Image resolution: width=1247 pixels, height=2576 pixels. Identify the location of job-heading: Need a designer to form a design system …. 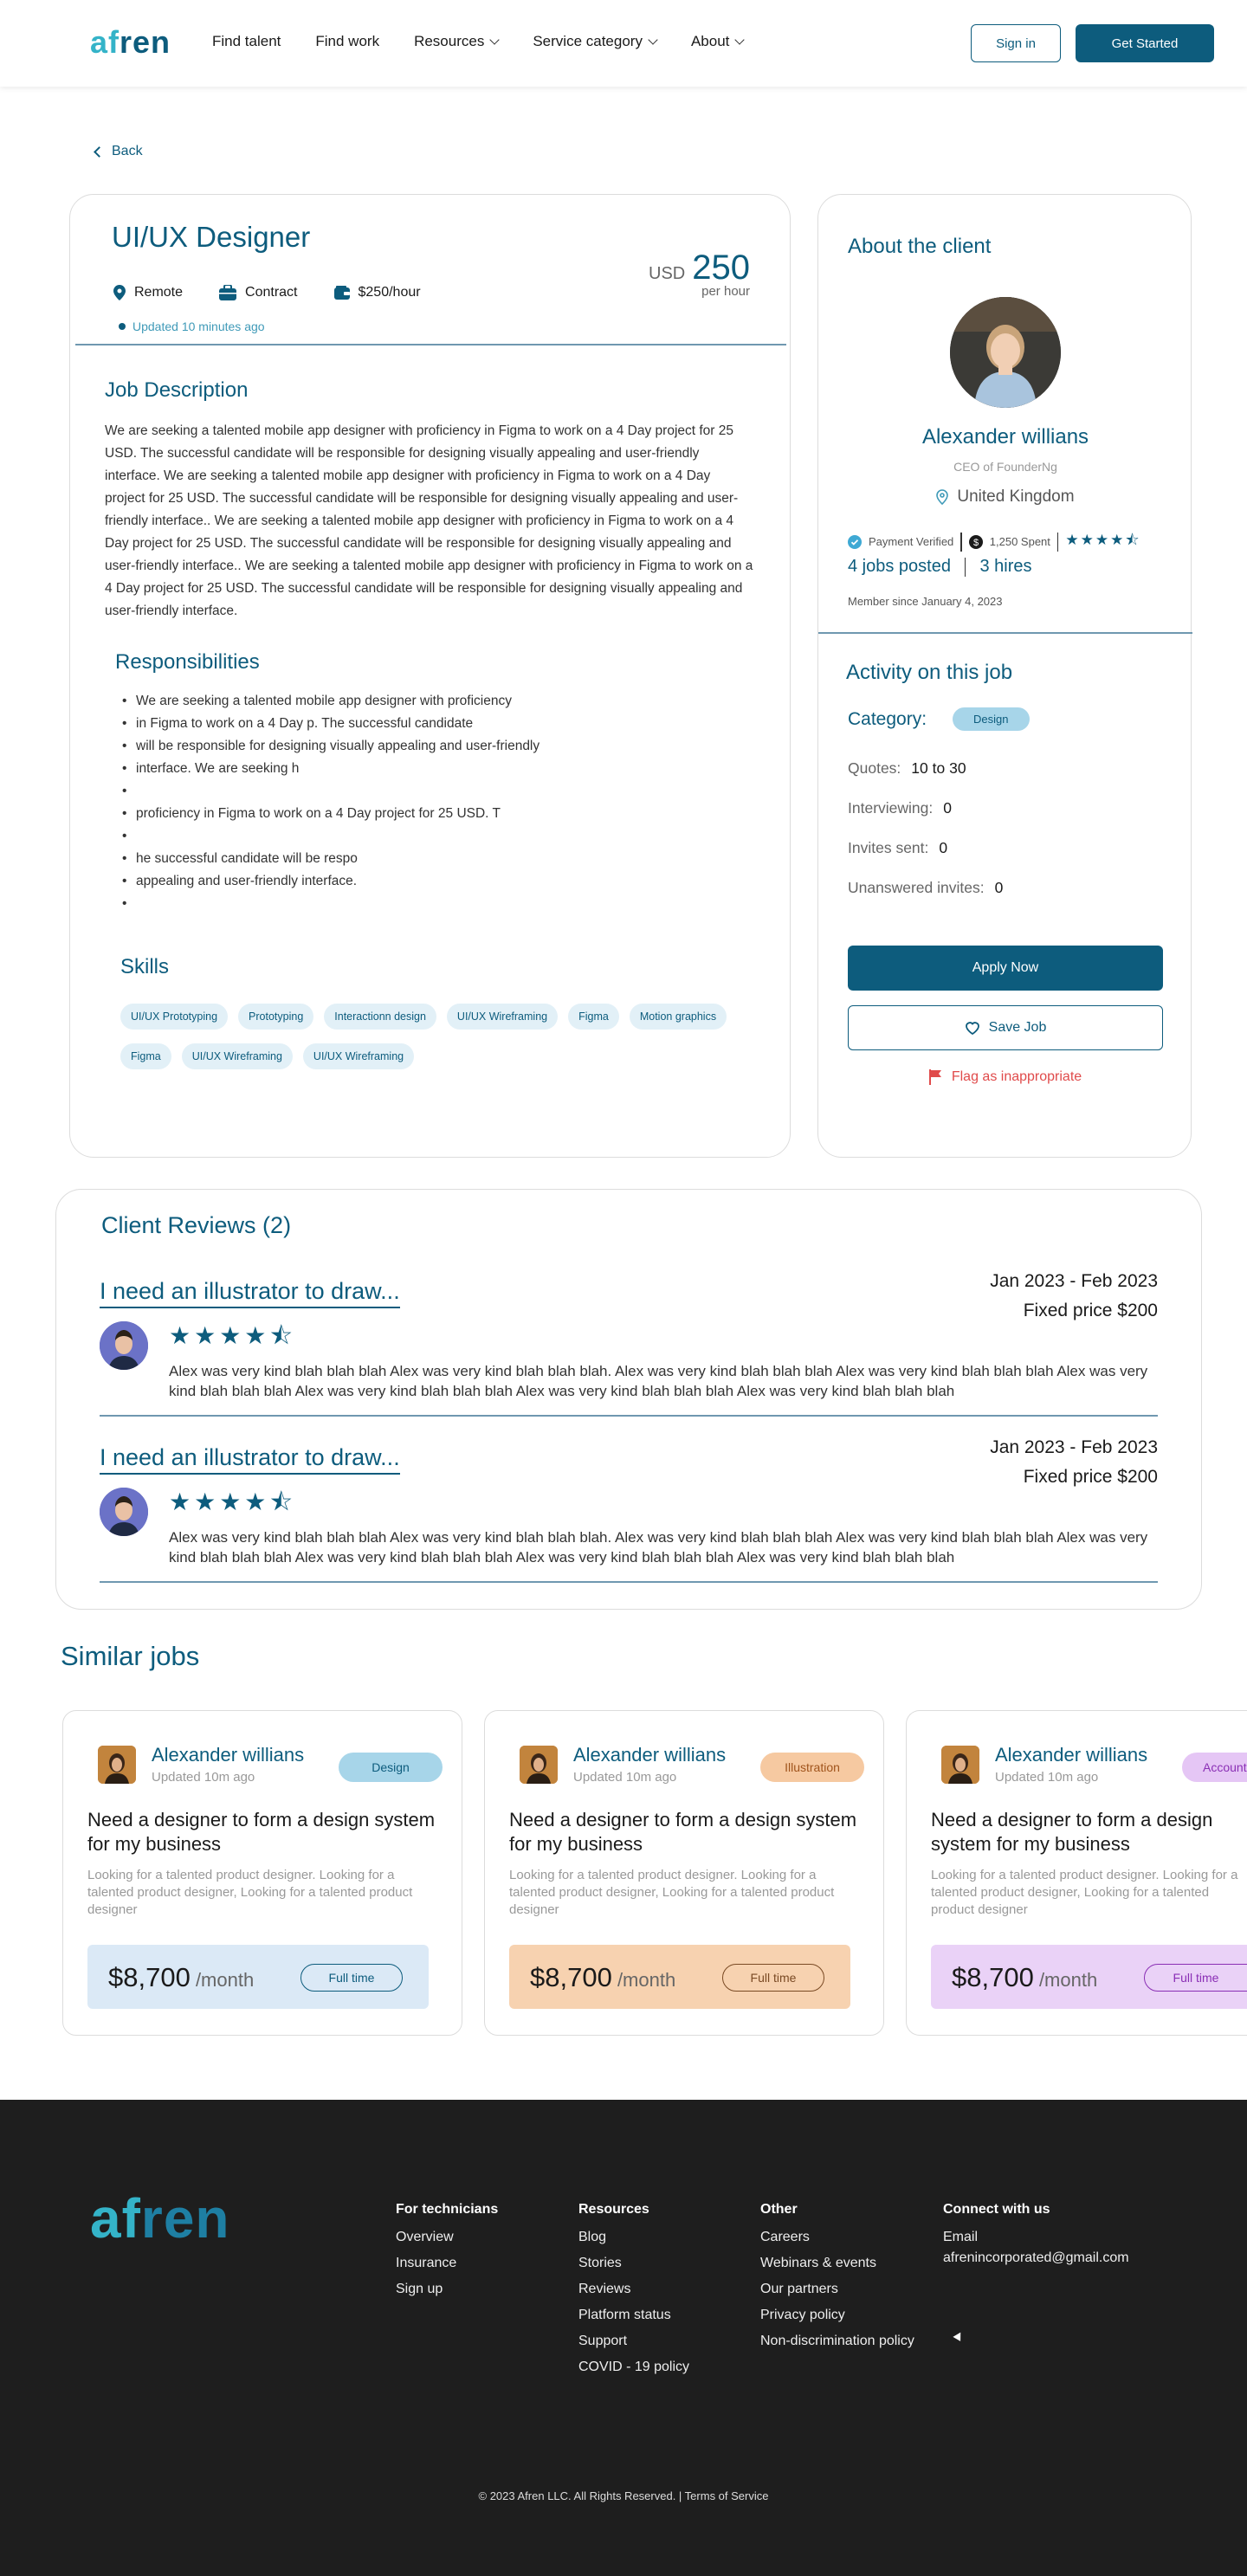
(261, 1832).